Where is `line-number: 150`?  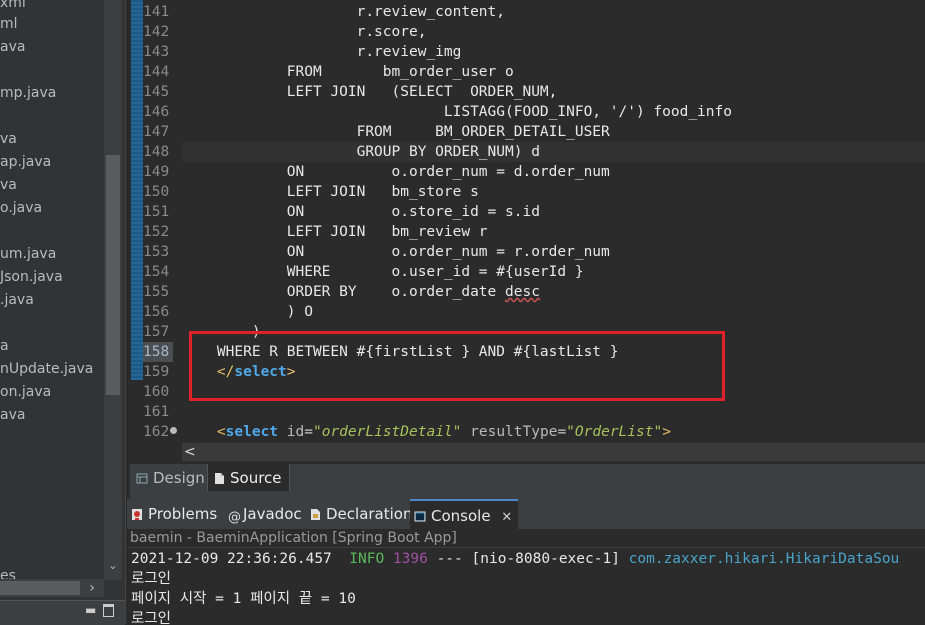
line-number: 150 is located at coordinates (156, 192).